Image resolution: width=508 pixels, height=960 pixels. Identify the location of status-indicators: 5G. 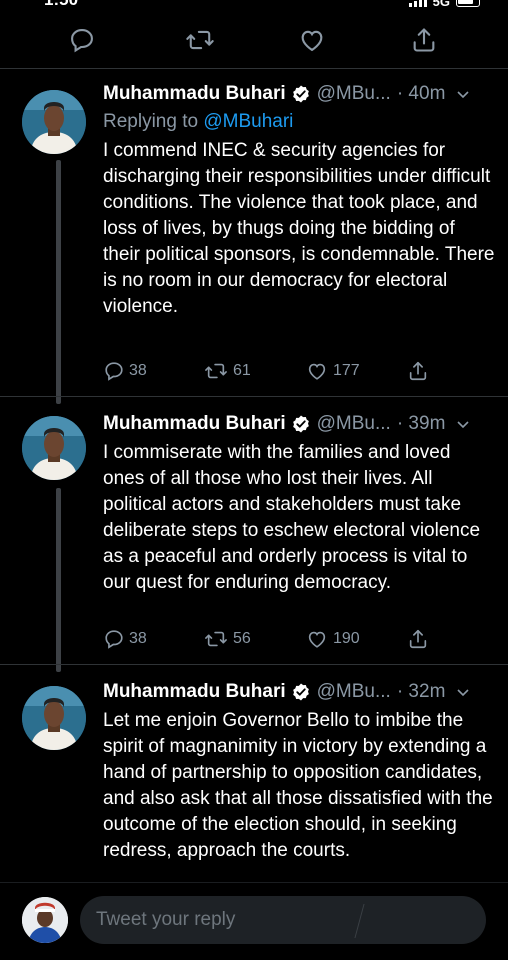
(444, 4).